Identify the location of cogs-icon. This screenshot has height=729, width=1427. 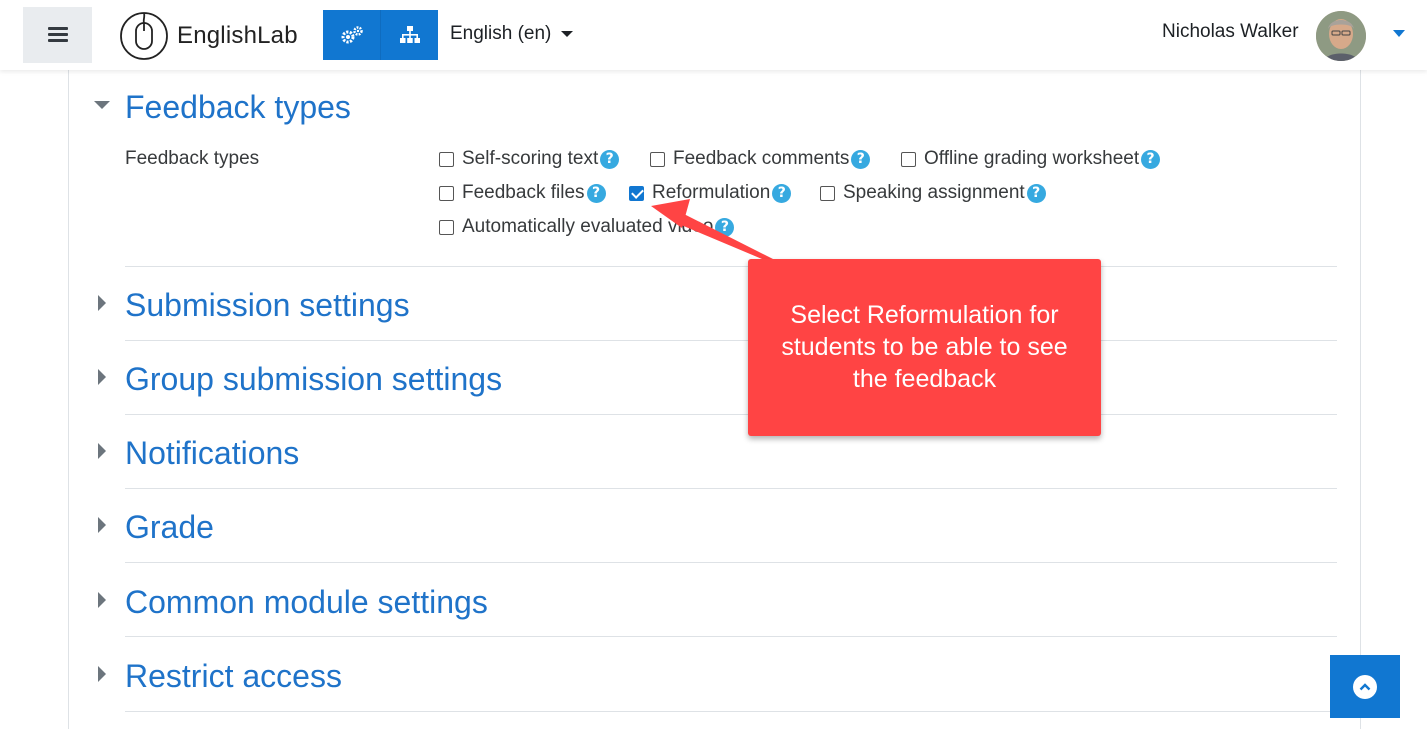
(352, 35).